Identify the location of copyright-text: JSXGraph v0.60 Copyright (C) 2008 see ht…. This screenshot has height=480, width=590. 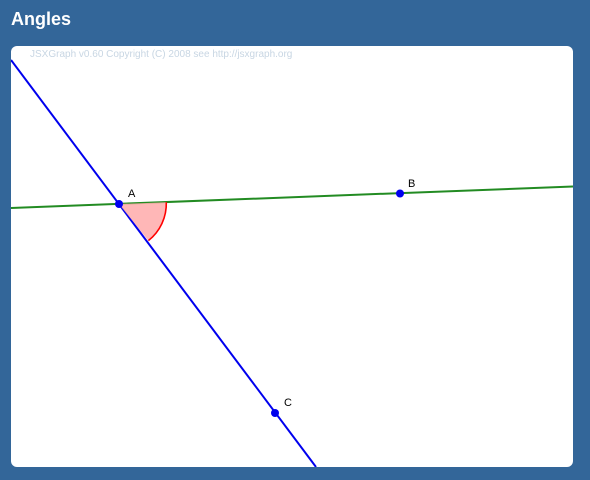
(161, 54).